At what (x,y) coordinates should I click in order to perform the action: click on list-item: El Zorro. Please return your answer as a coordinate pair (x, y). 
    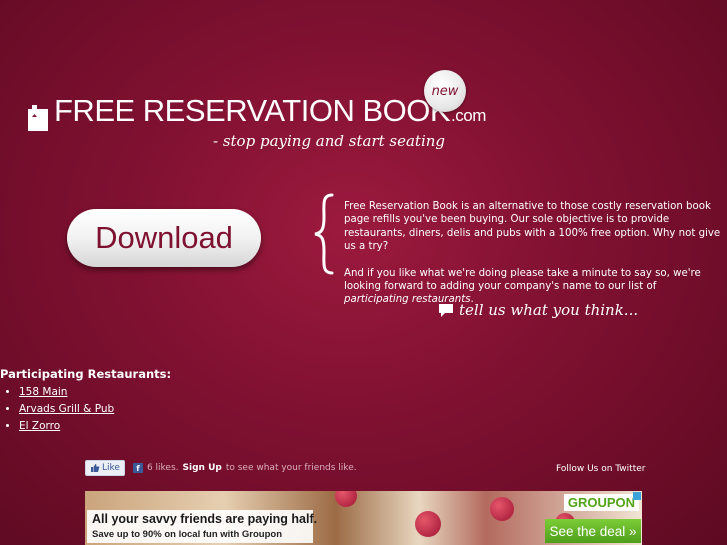
    Looking at the image, I should click on (66, 426).